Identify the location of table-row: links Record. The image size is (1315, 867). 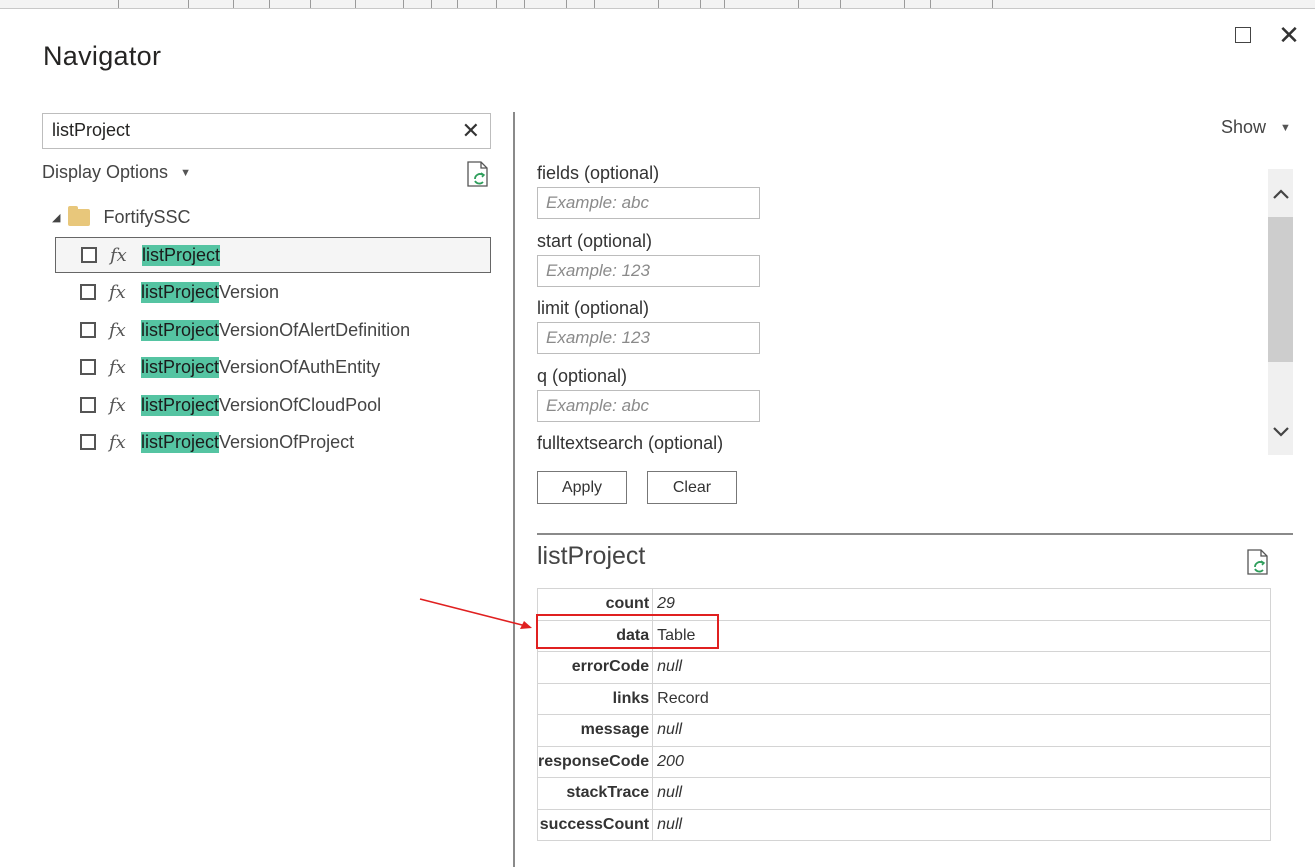
(903, 698).